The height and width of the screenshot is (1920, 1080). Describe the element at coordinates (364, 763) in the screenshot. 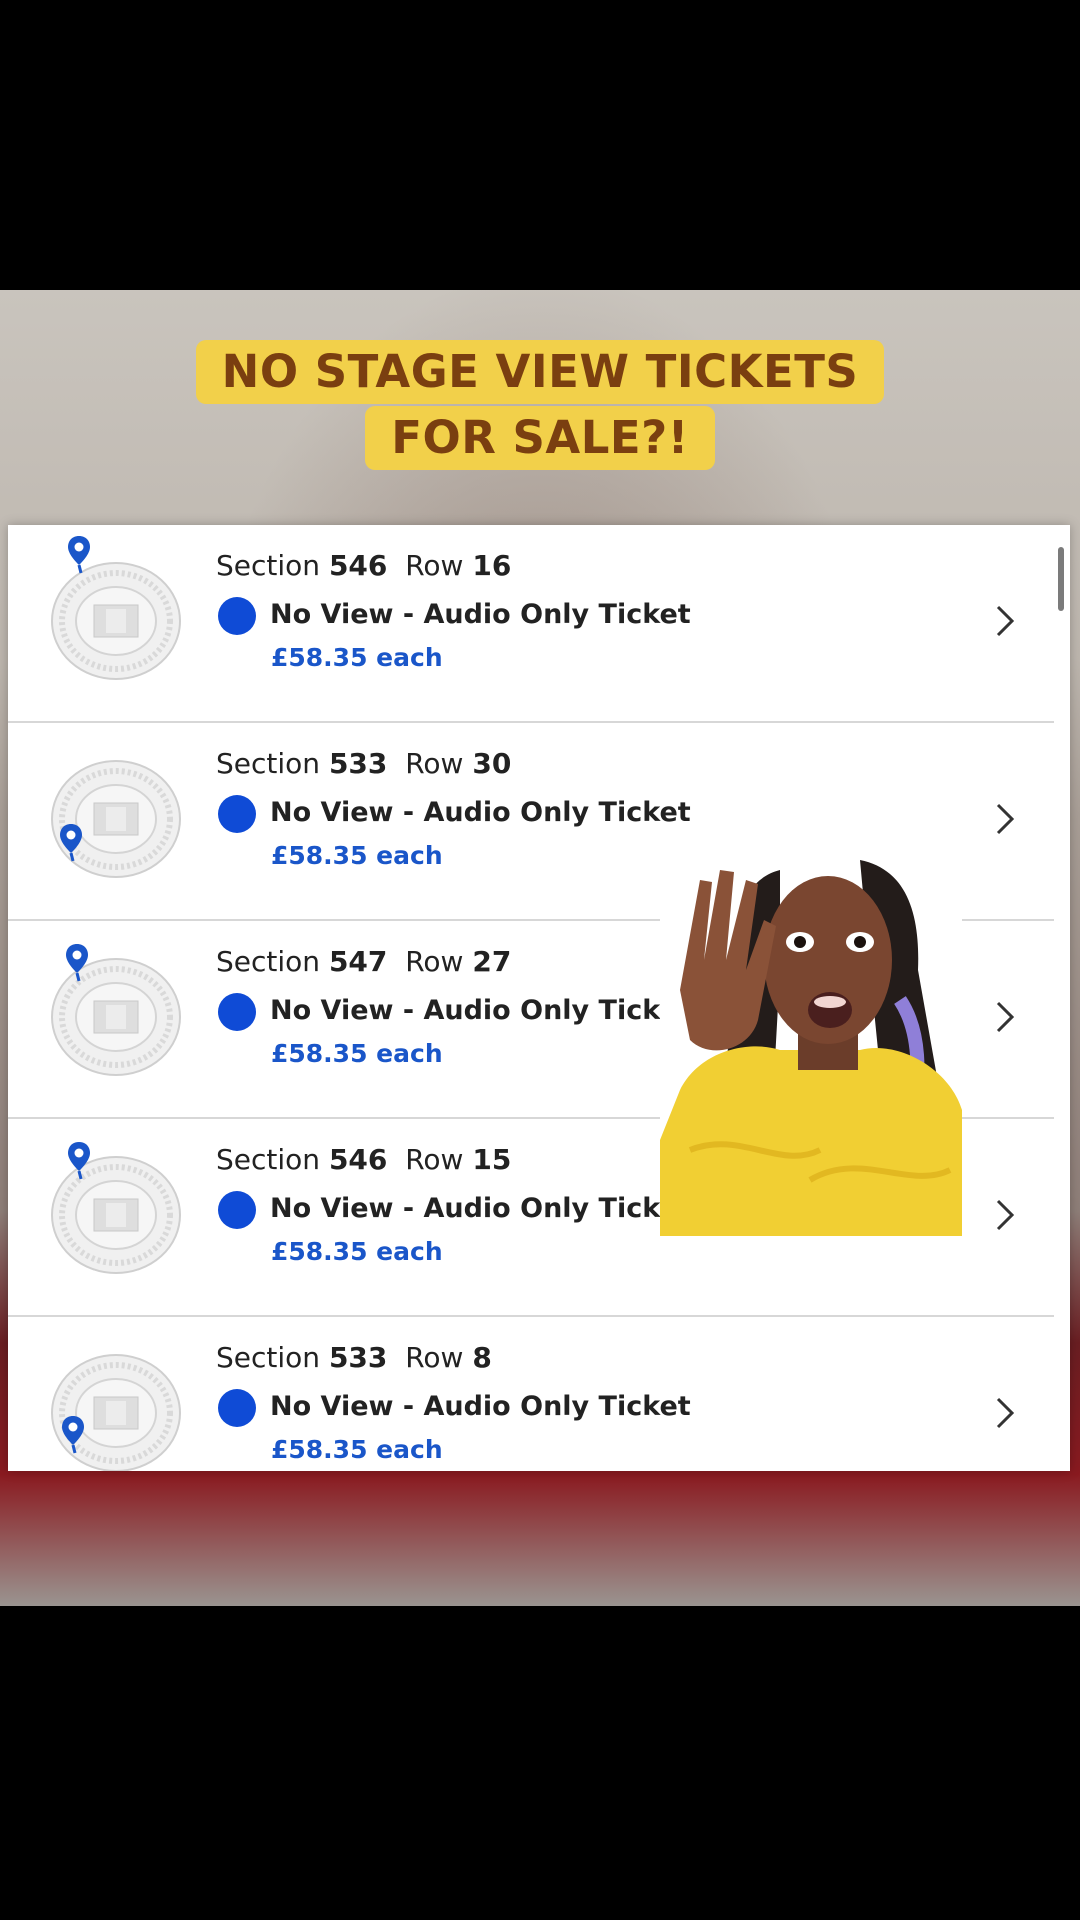

I see `listing-title: Section 533 Row 30` at that location.